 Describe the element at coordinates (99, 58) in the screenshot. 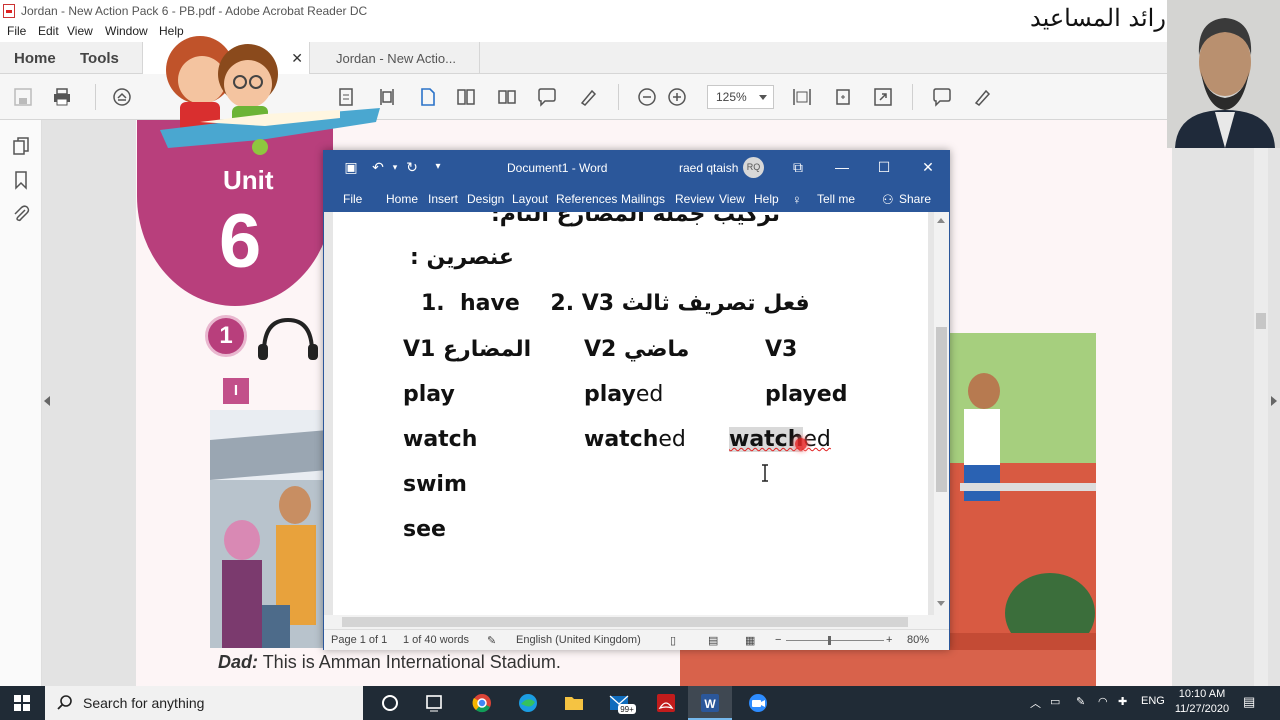

I see `tab-tools: Tools` at that location.